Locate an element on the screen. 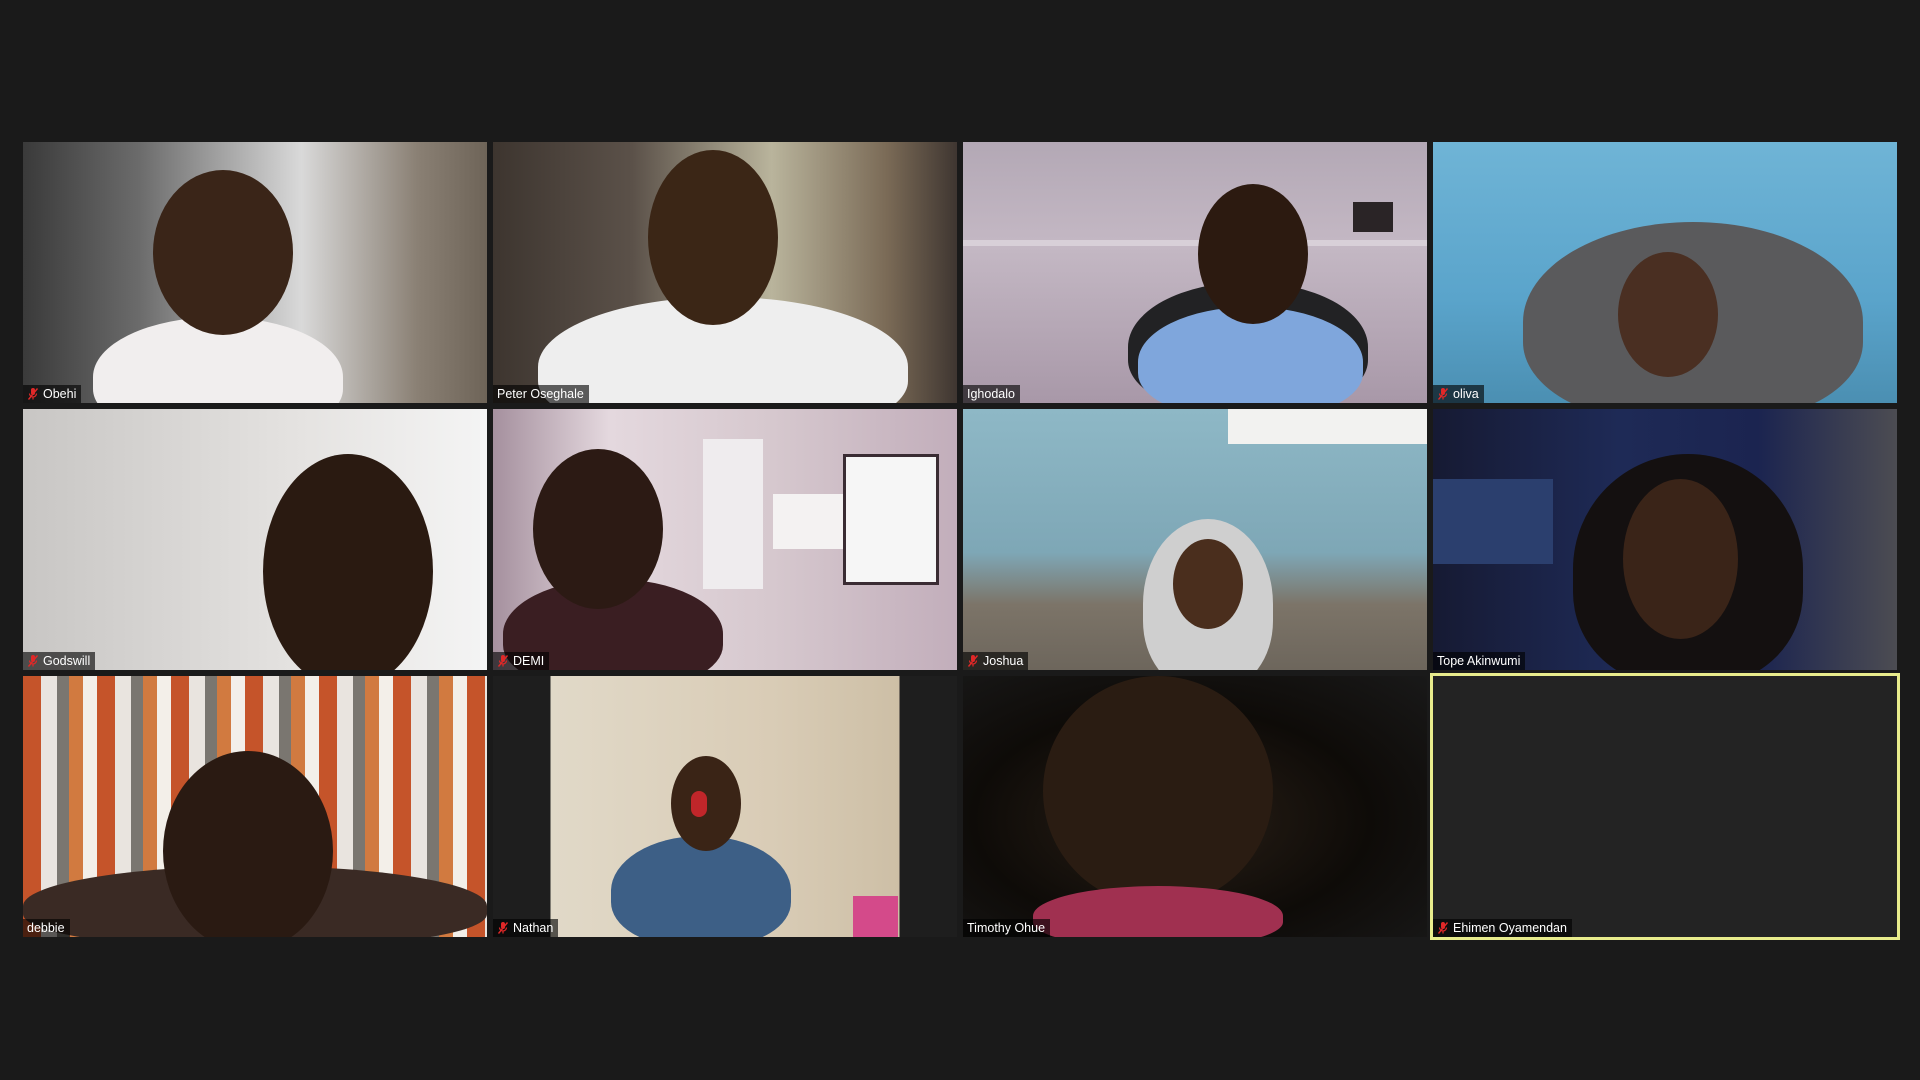  participant-tile-tope-akinwumi: Tope Akinwumi is located at coordinates (1665, 539).